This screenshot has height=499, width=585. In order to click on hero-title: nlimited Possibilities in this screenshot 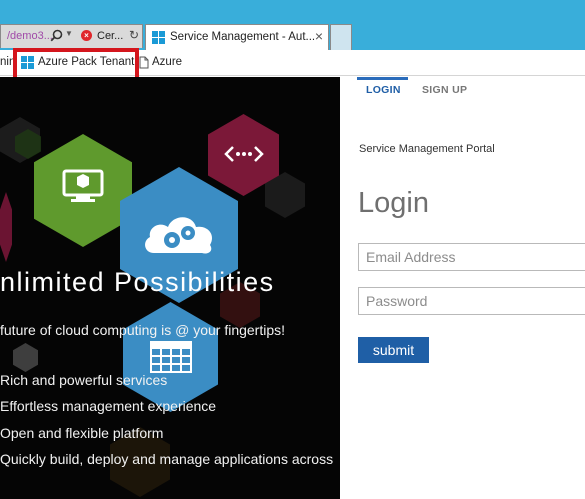, I will do `click(137, 282)`.